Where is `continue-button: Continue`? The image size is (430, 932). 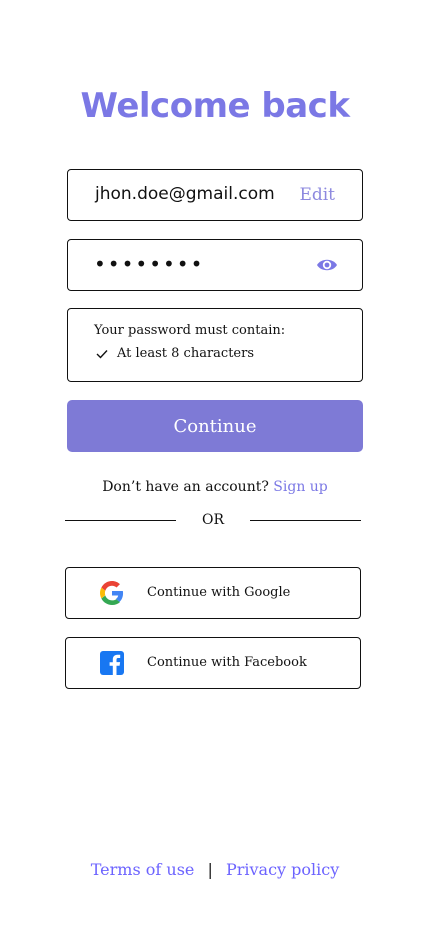
continue-button: Continue is located at coordinates (215, 426).